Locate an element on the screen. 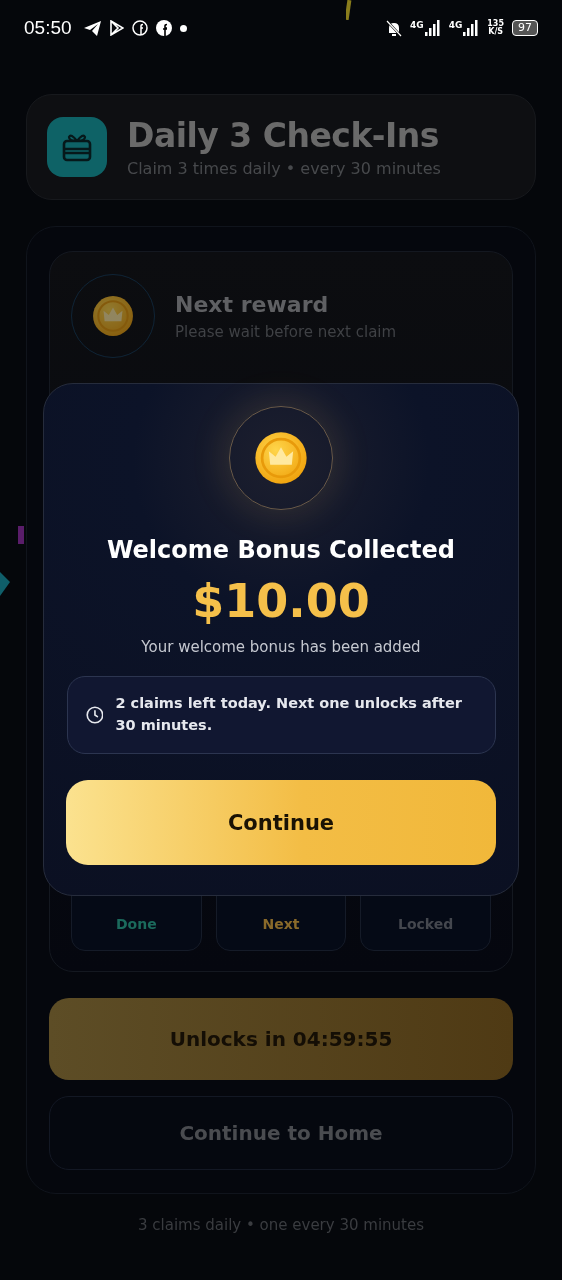  dialog-title: Welcome Bonus Collected is located at coordinates (281, 550).